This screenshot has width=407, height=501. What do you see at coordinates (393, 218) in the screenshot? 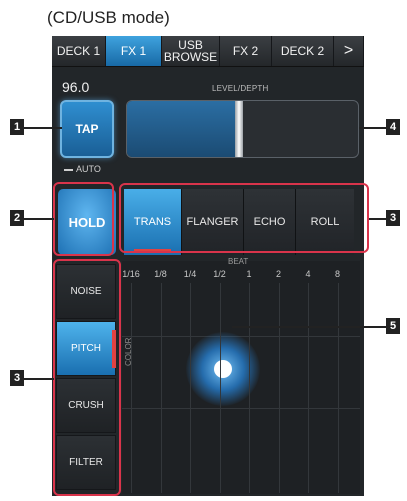
I see `callout-3-right: 3` at bounding box center [393, 218].